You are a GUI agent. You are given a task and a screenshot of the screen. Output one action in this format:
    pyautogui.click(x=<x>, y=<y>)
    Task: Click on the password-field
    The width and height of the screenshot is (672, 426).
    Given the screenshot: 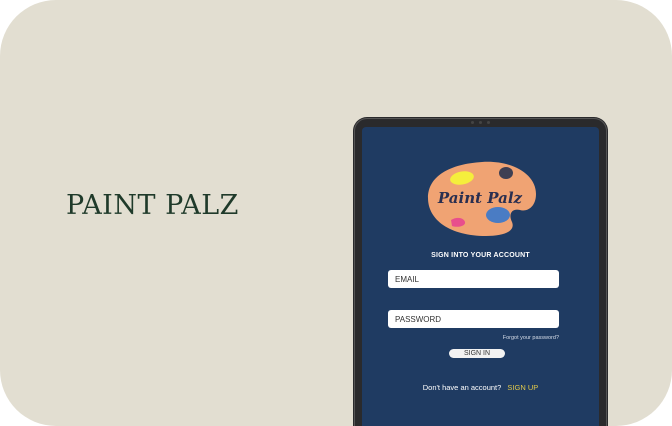 What is the action you would take?
    pyautogui.click(x=473, y=319)
    